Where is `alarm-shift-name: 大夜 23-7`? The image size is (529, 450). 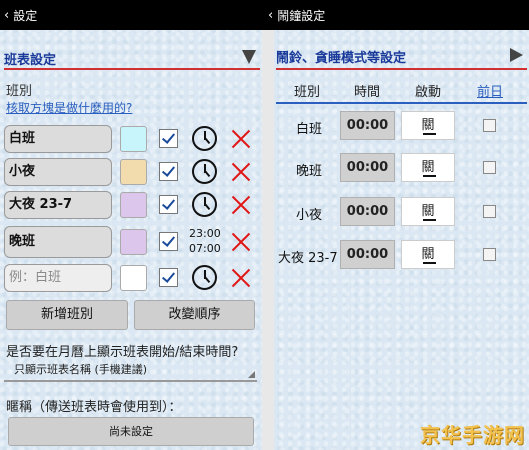 alarm-shift-name: 大夜 23-7 is located at coordinates (308, 258).